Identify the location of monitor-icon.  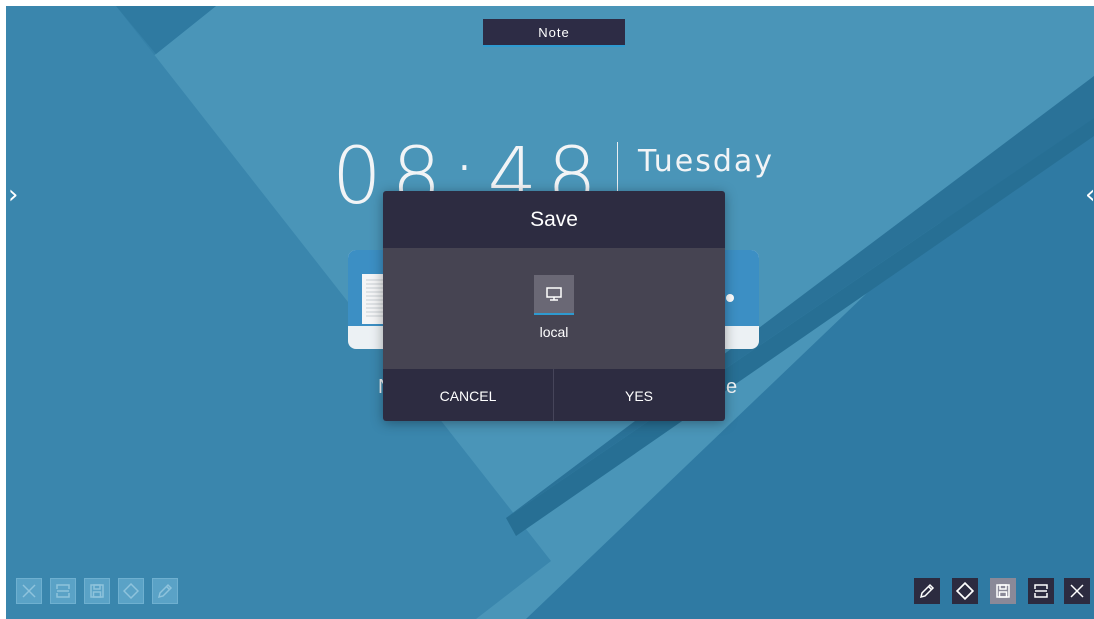
(554, 294).